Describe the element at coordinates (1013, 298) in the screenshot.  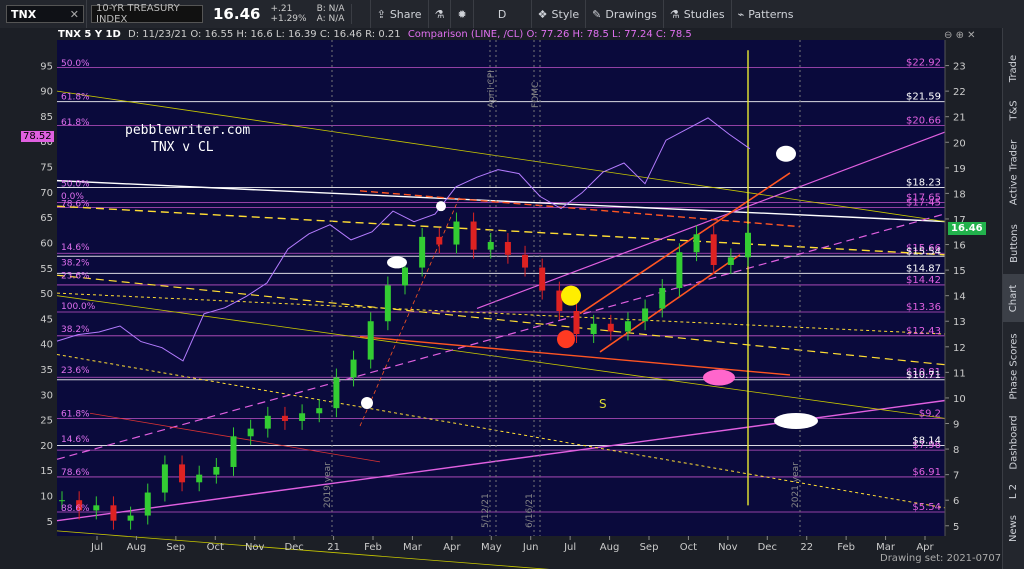
I see `tab-chart: Chart` at that location.